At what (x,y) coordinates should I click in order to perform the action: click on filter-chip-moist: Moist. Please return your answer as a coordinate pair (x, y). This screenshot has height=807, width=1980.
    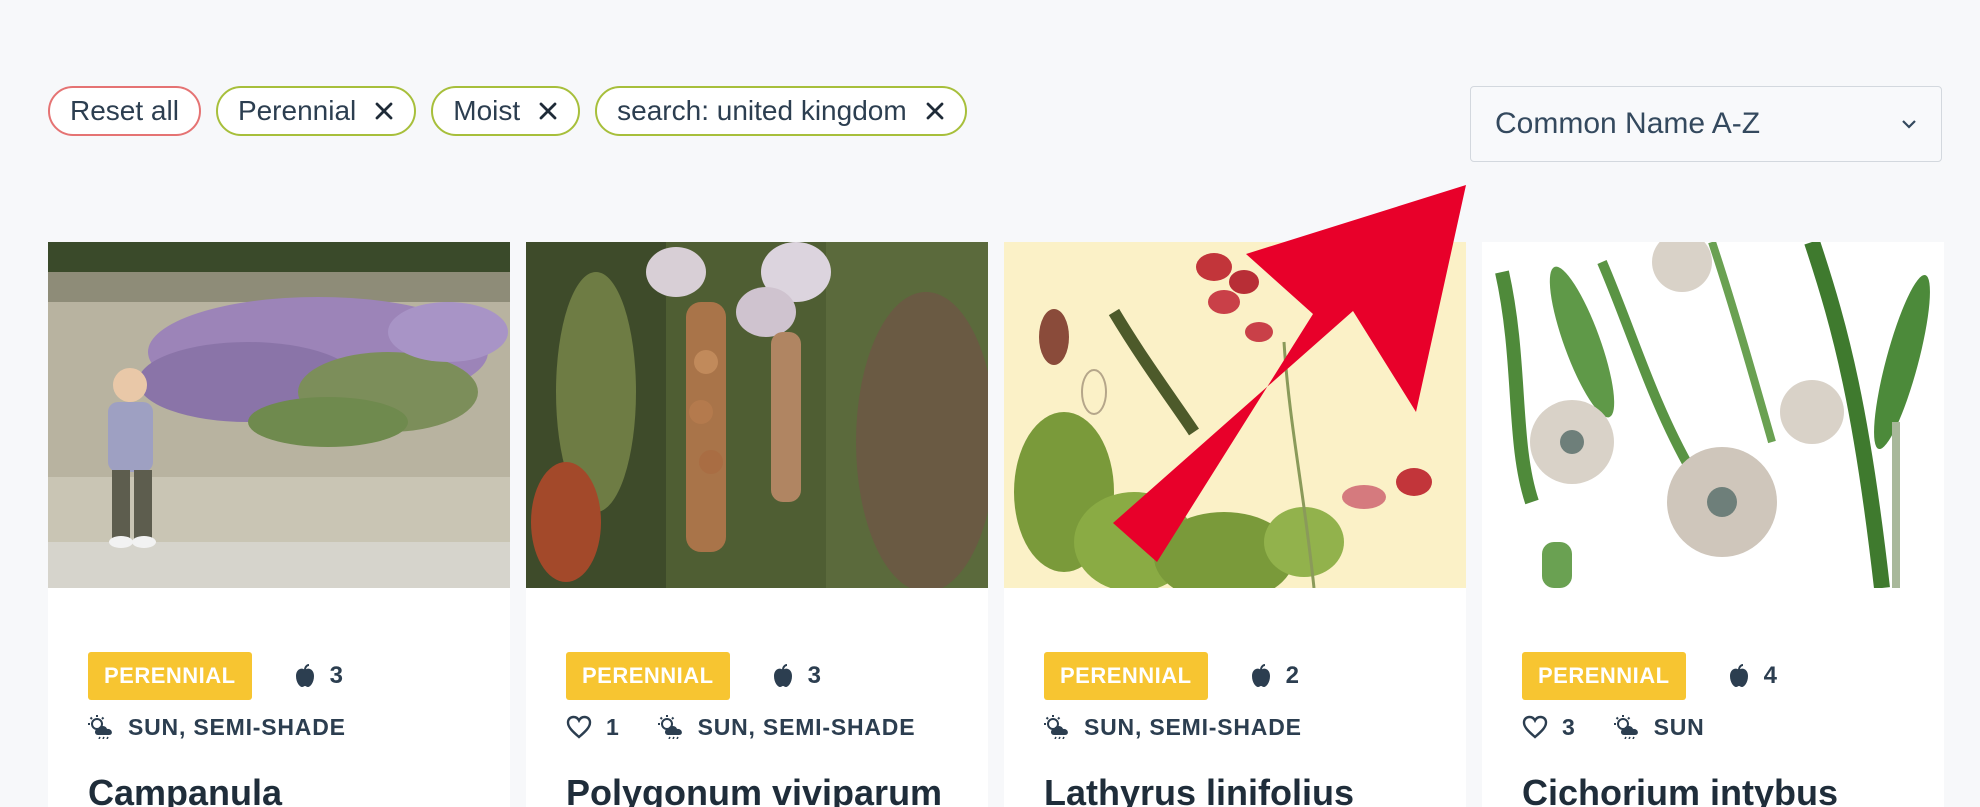
    Looking at the image, I should click on (506, 111).